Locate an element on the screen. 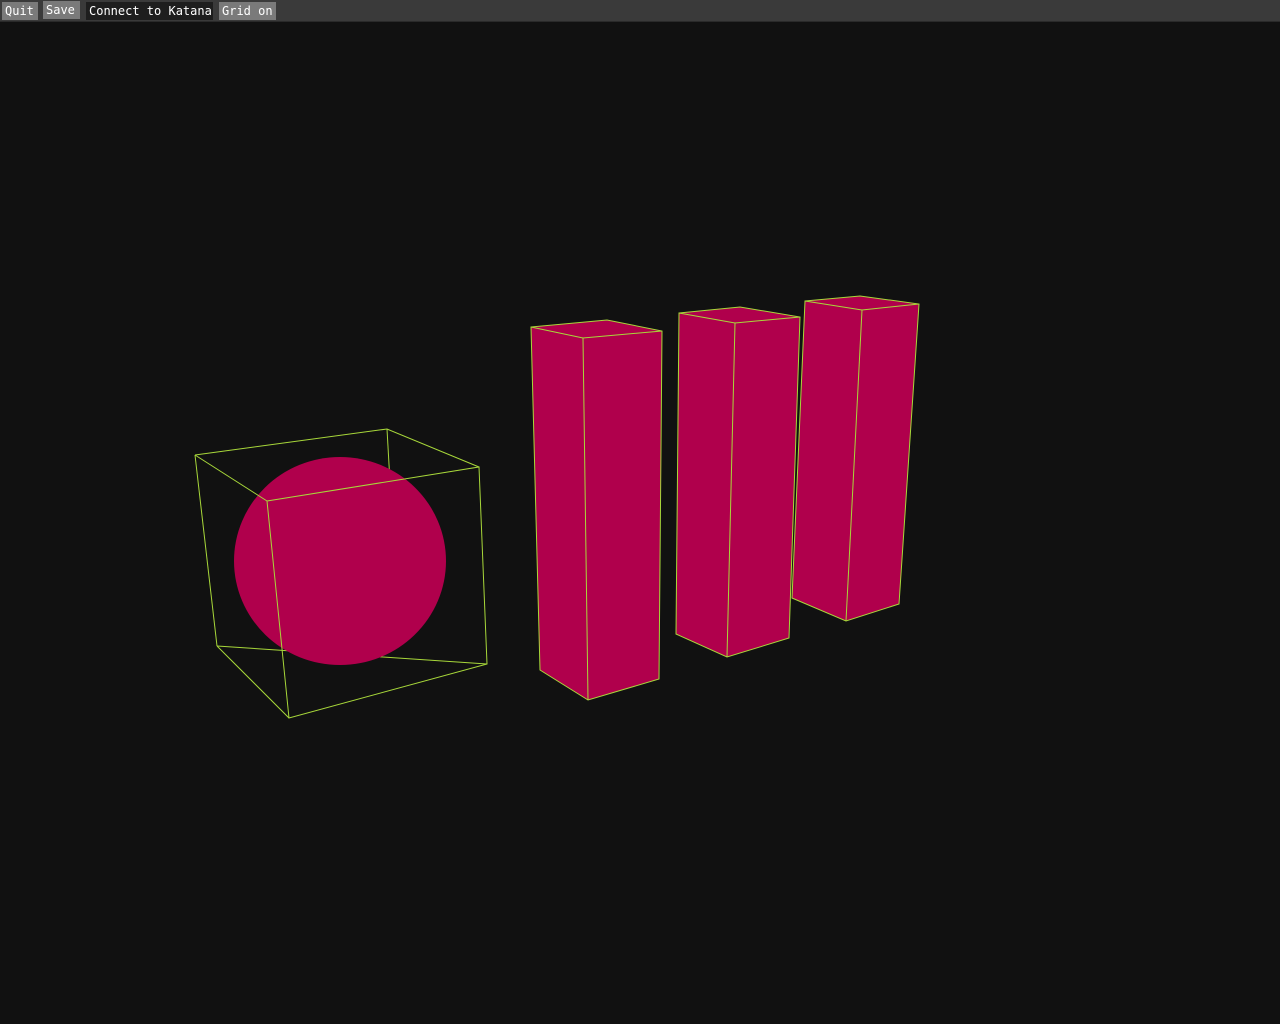 Image resolution: width=1280 pixels, height=1024 pixels. box-2-left-face is located at coordinates (705, 485).